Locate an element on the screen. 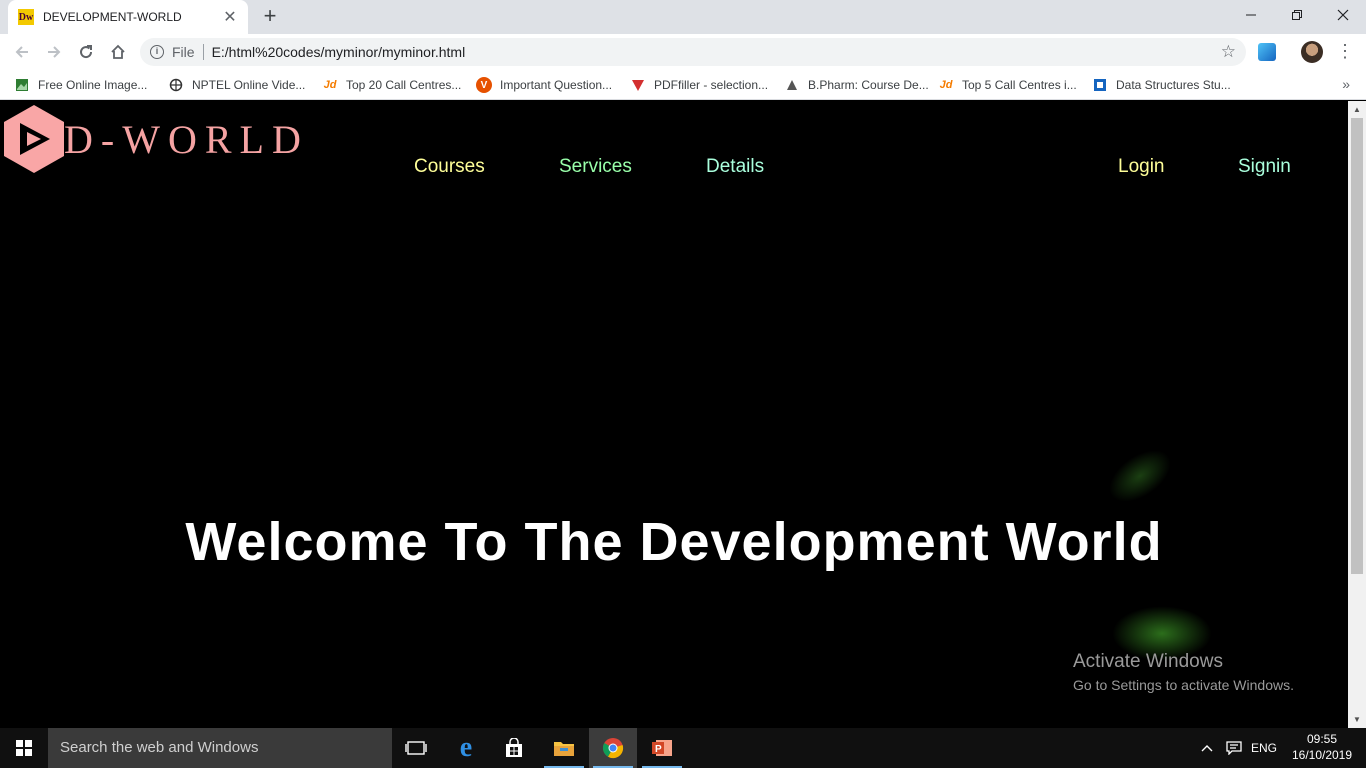  menu-kebab-icon: ⋮ is located at coordinates (1345, 51).